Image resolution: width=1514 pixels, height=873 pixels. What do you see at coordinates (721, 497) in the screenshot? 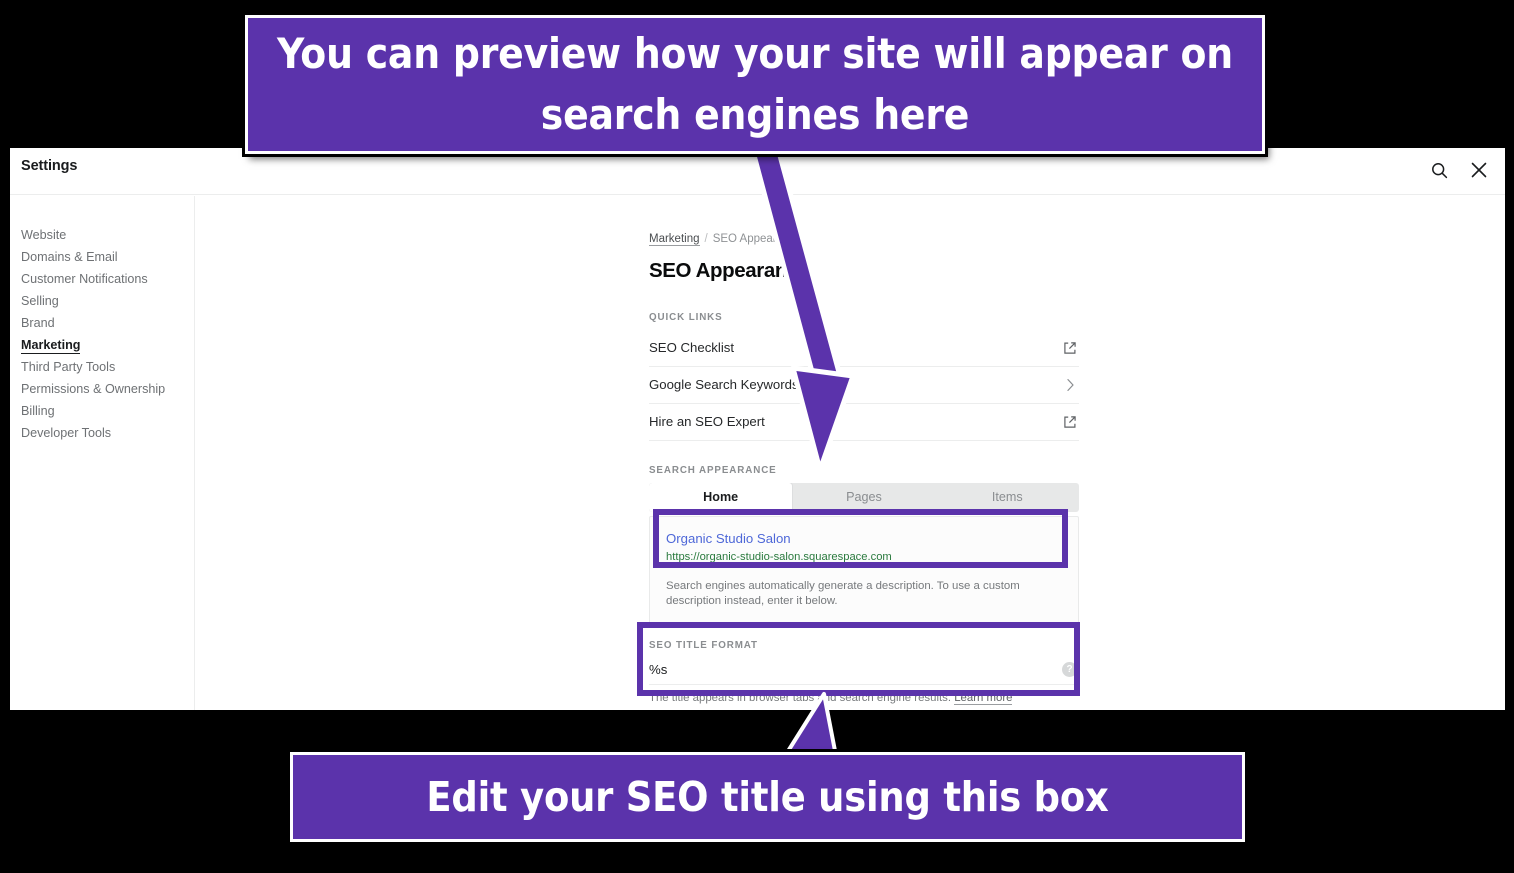
I see `tab-home: Home` at bounding box center [721, 497].